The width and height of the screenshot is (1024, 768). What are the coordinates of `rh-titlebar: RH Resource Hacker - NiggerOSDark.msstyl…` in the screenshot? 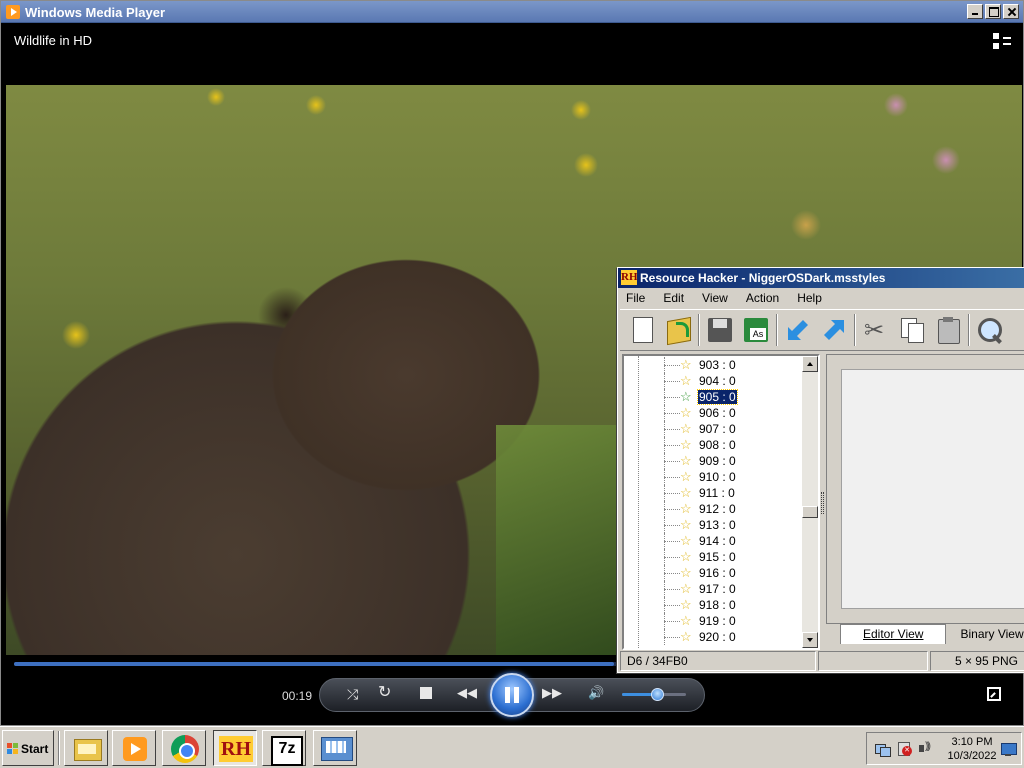 It's located at (821, 278).